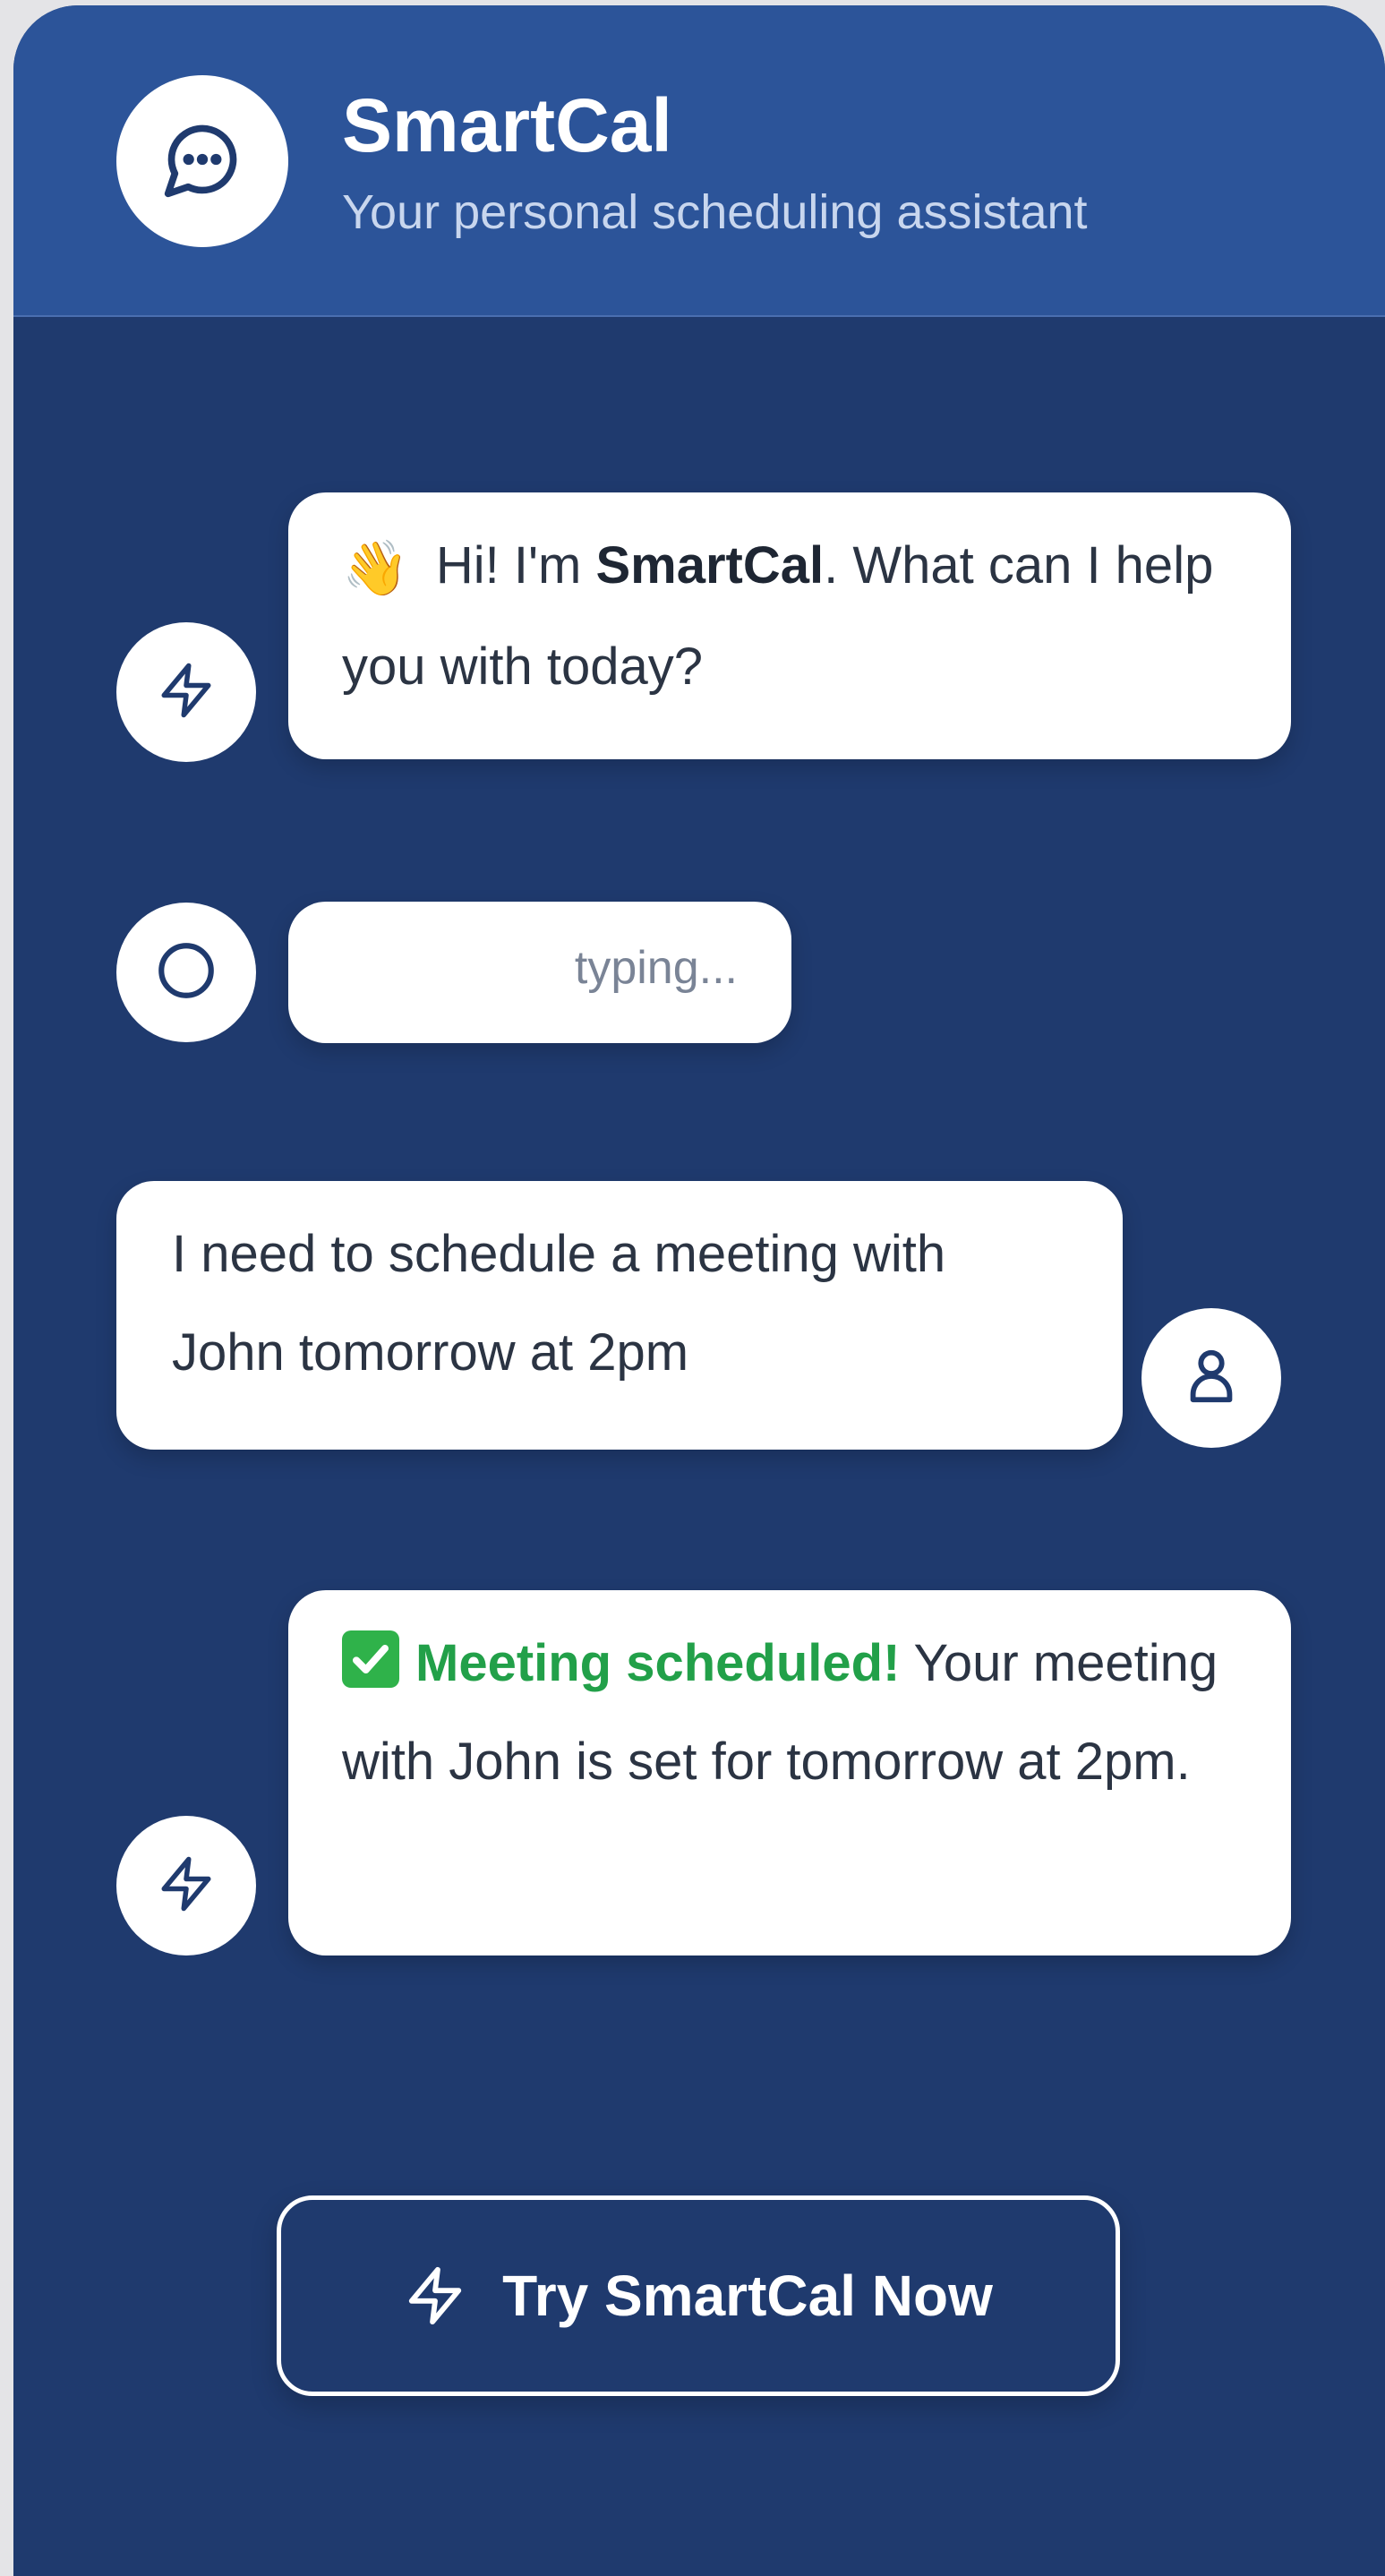 This screenshot has width=1385, height=2576. Describe the element at coordinates (658, 1663) in the screenshot. I see `success-text: Meeting scheduled!` at that location.